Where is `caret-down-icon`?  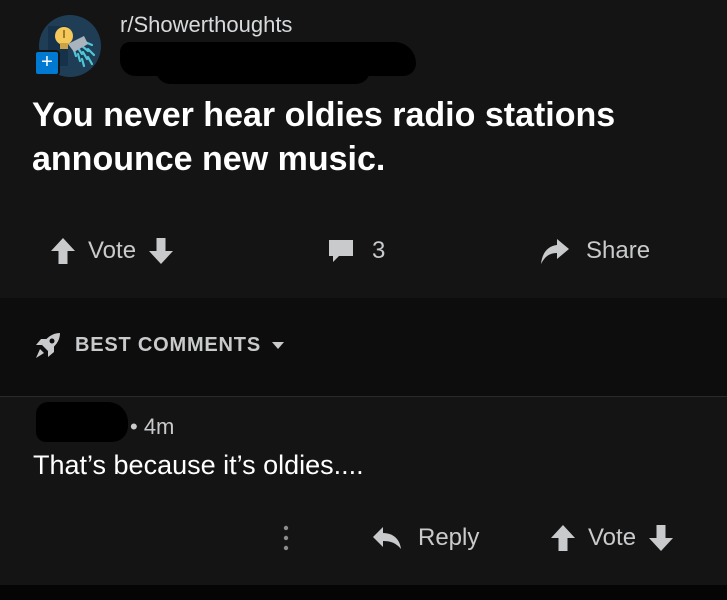
caret-down-icon is located at coordinates (277, 345).